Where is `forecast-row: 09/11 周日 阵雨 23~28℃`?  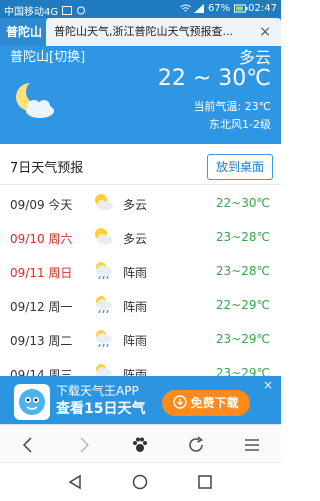
forecast-row: 09/11 周日 阵雨 23~28℃ is located at coordinates (140, 271).